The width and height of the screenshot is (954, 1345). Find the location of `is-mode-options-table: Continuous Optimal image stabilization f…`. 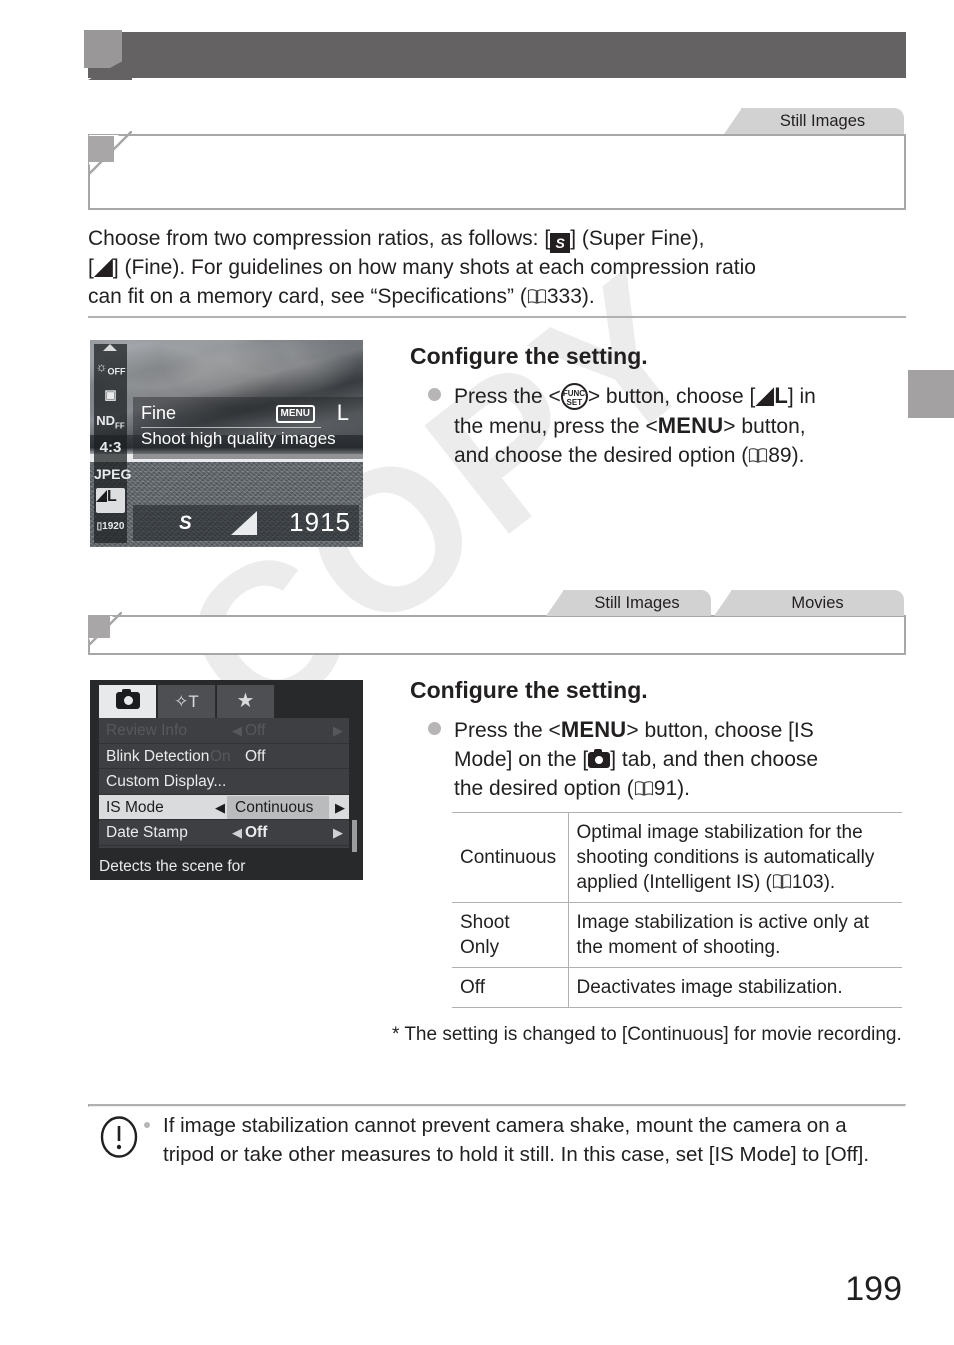

is-mode-options-table: Continuous Optimal image stabilization f… is located at coordinates (677, 910).